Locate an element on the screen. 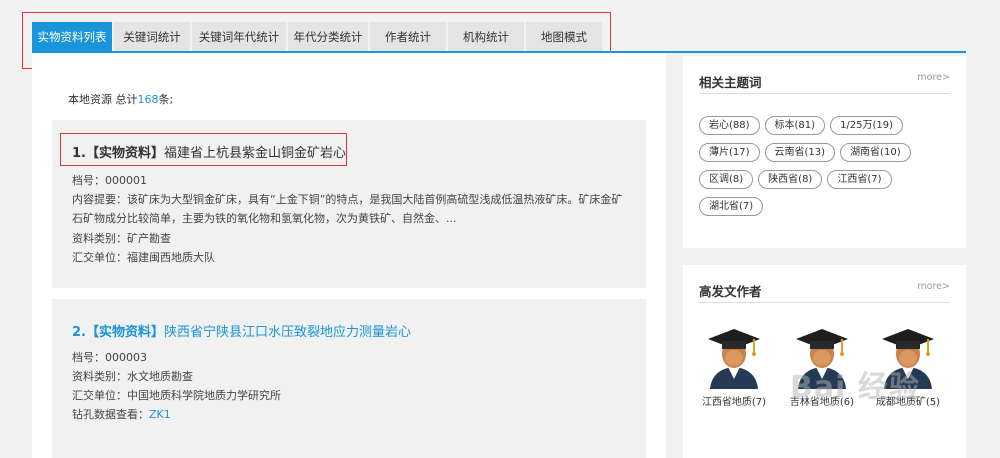  drill-label: 钻孔数据查看： is located at coordinates (110, 414).